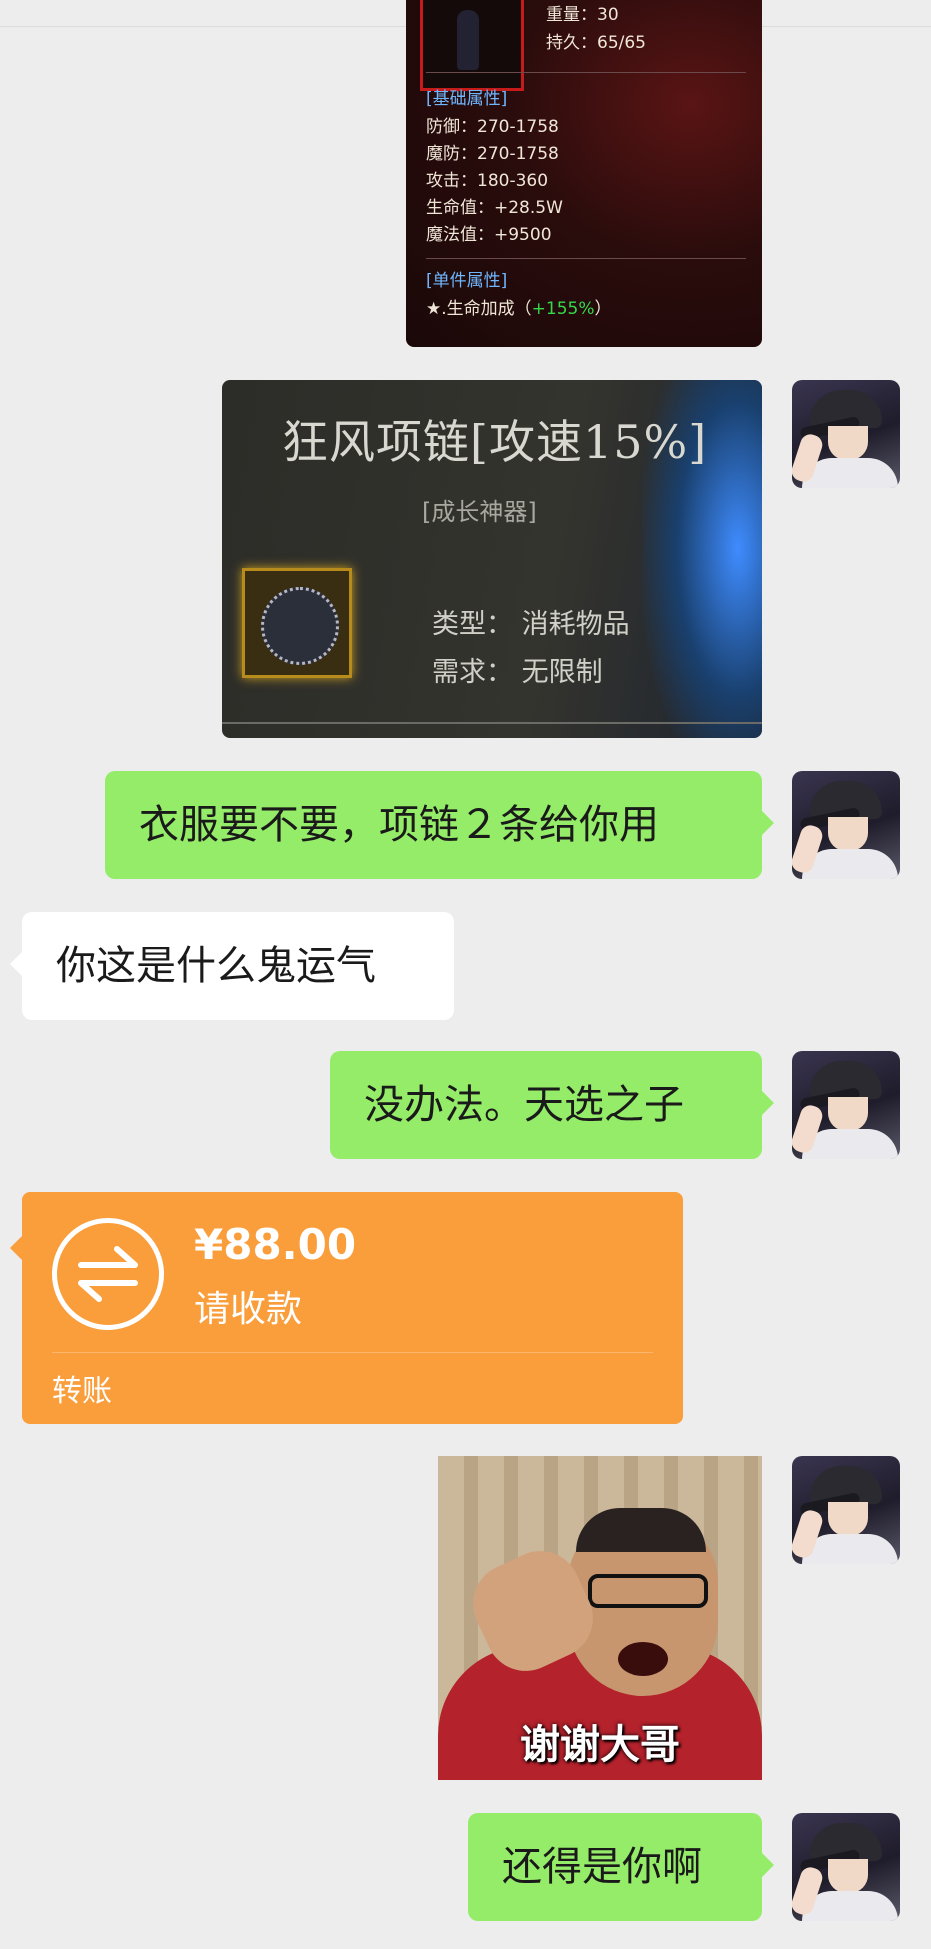 The height and width of the screenshot is (1949, 931). Describe the element at coordinates (495, 442) in the screenshot. I see `item-title: 狂风项链[攻速15%]` at that location.